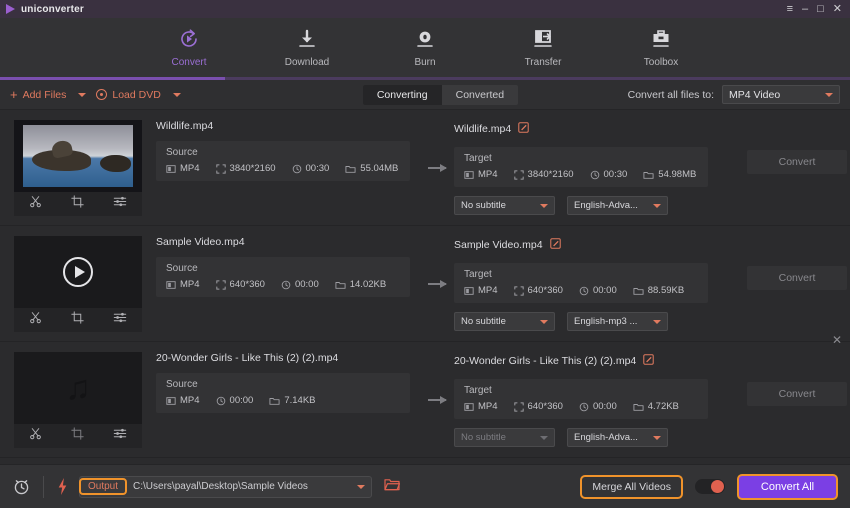  What do you see at coordinates (608, 174) in the screenshot?
I see `target-duration: 00:30` at bounding box center [608, 174].